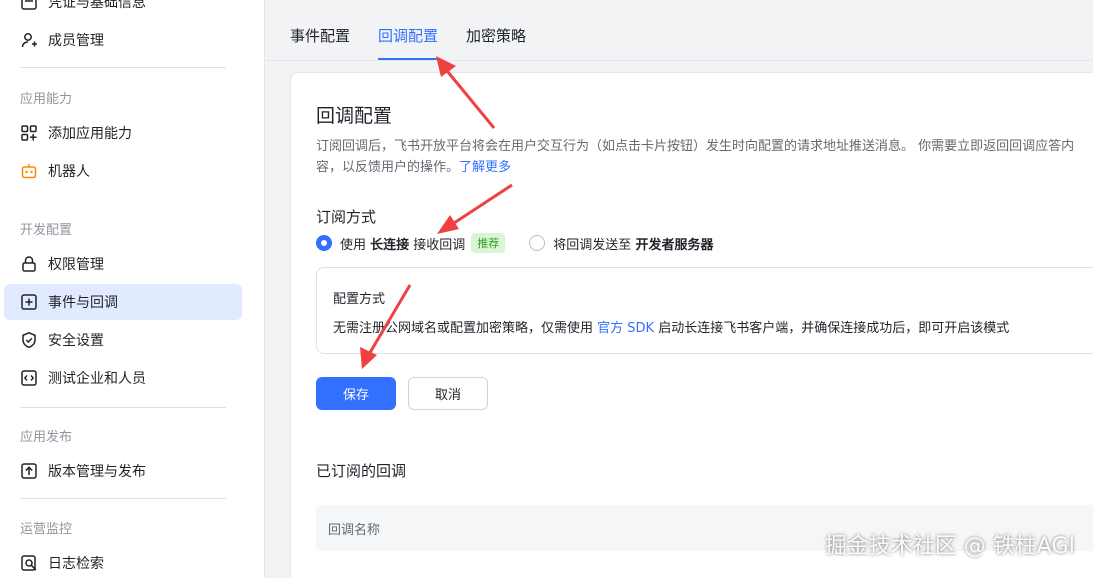 This screenshot has height=578, width=1093. What do you see at coordinates (123, 171) in the screenshot?
I see `sidebar-item-robot: 机器人` at bounding box center [123, 171].